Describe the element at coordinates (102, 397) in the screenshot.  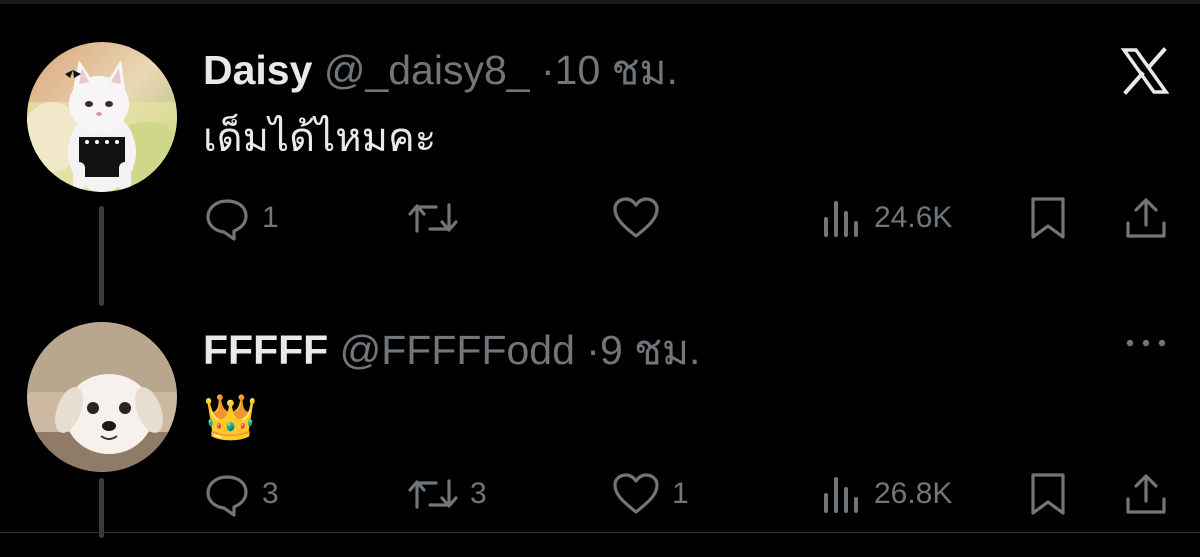
I see `avatar-dog` at that location.